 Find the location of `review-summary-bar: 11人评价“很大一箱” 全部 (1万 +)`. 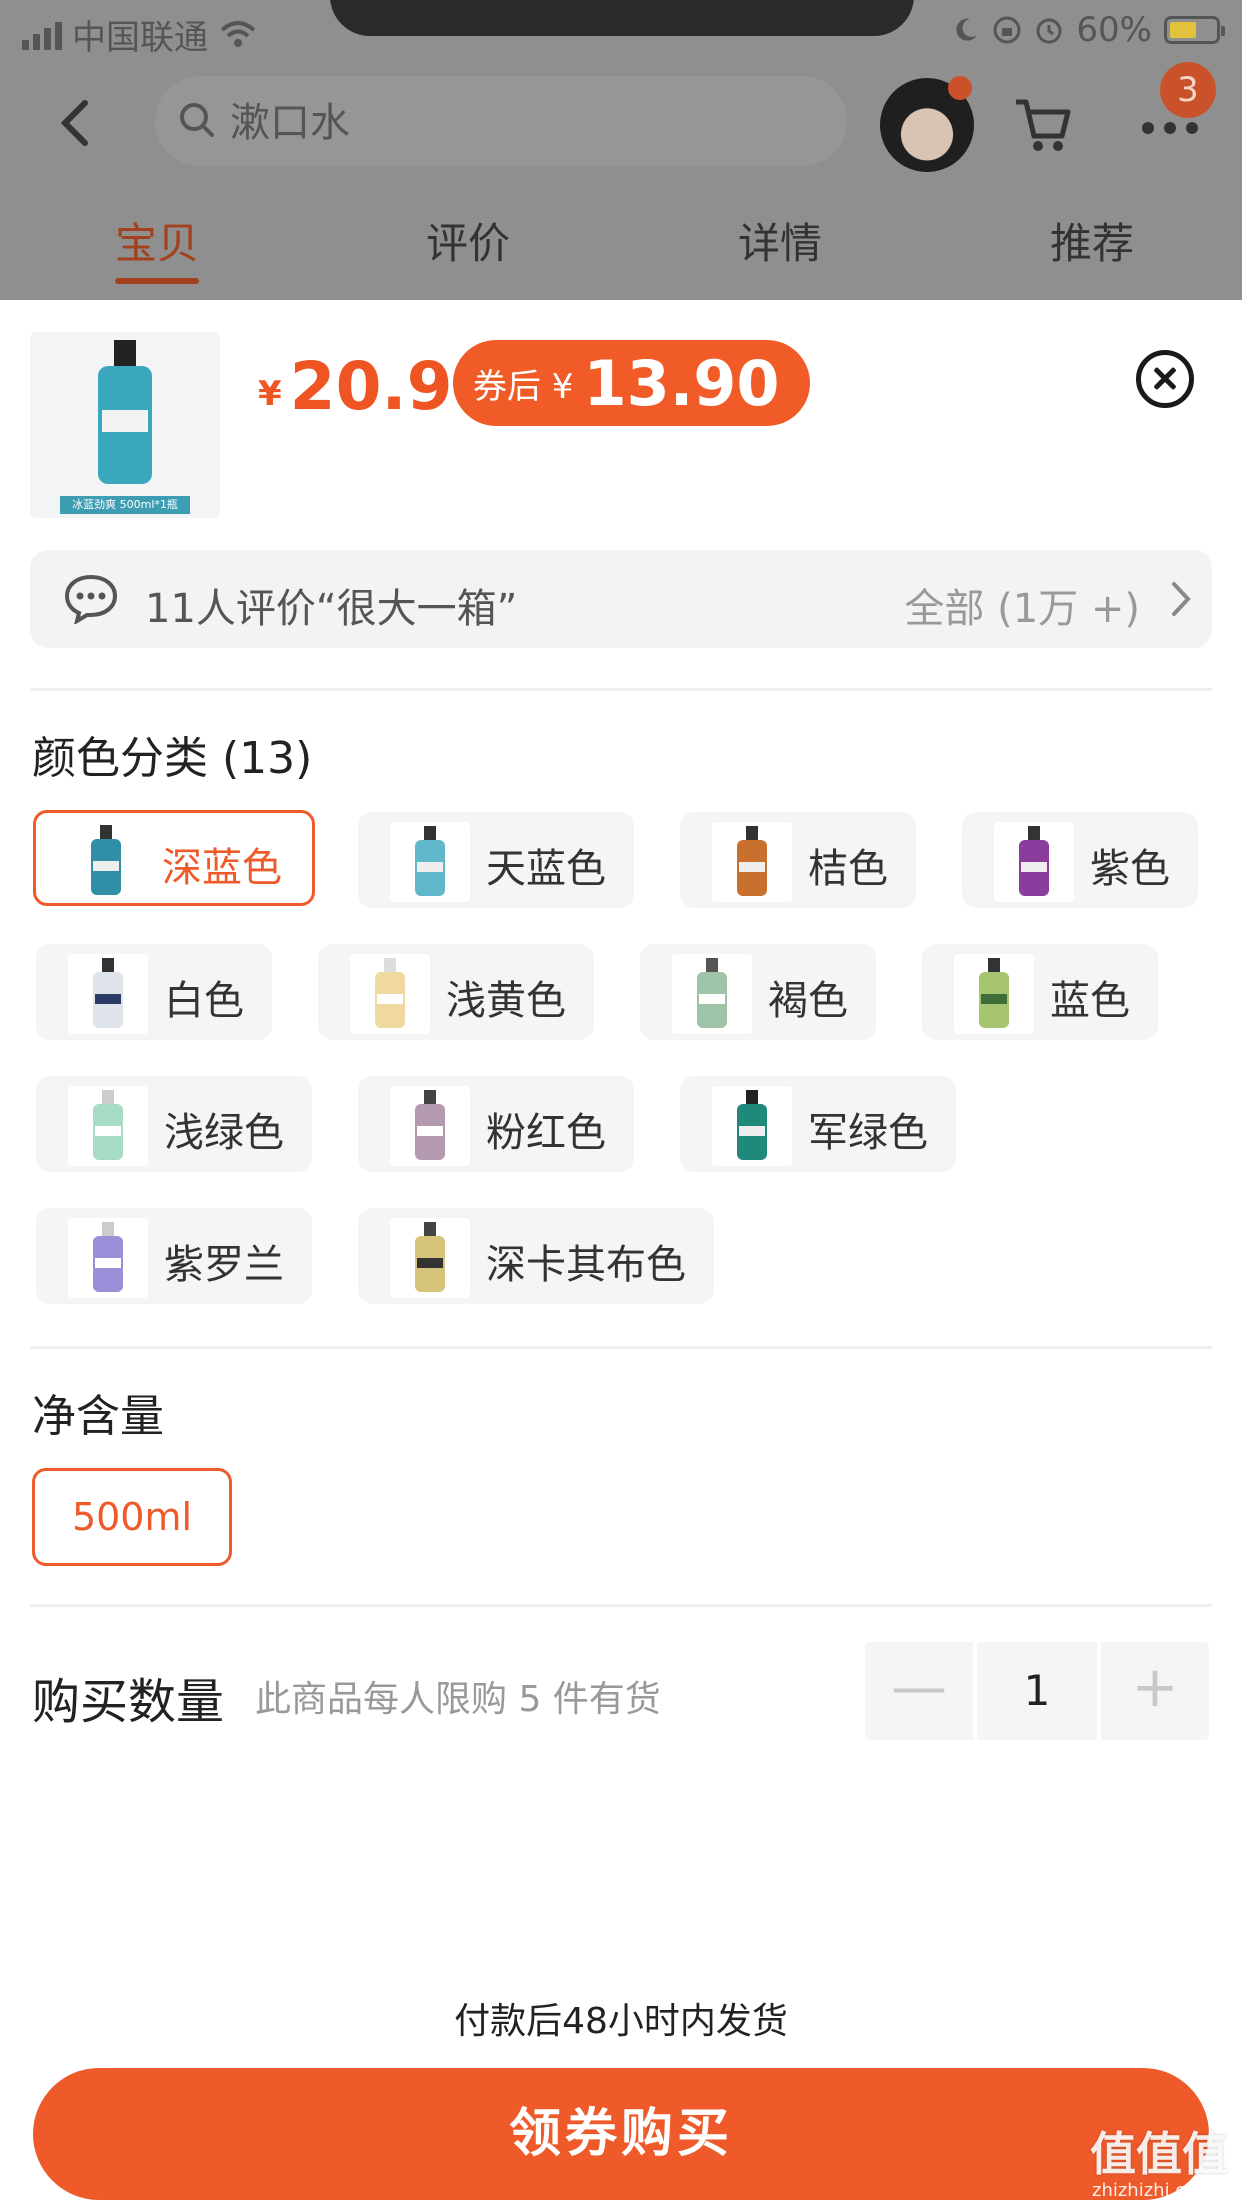

review-summary-bar: 11人评价“很大一箱” 全部 (1万 +) is located at coordinates (621, 599).